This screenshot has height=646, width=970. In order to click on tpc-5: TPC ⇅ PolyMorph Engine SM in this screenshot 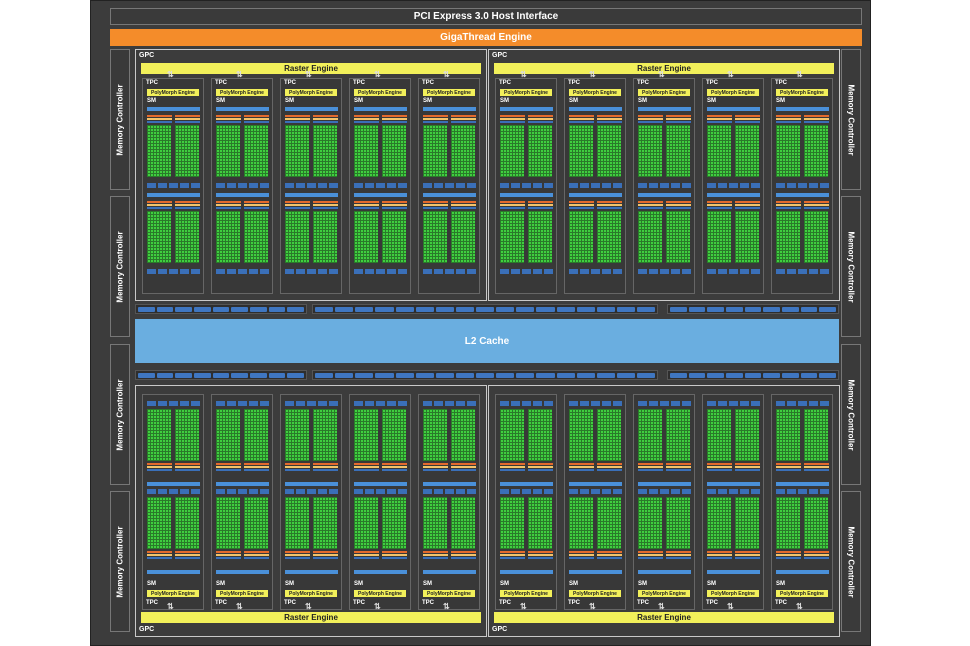, I will do `click(802, 502)`.